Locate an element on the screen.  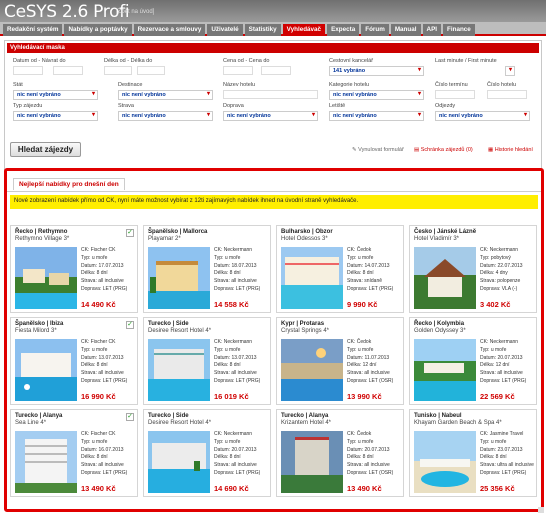
offer-strava: Strava: all inclusive is located at coordinates (370, 374).